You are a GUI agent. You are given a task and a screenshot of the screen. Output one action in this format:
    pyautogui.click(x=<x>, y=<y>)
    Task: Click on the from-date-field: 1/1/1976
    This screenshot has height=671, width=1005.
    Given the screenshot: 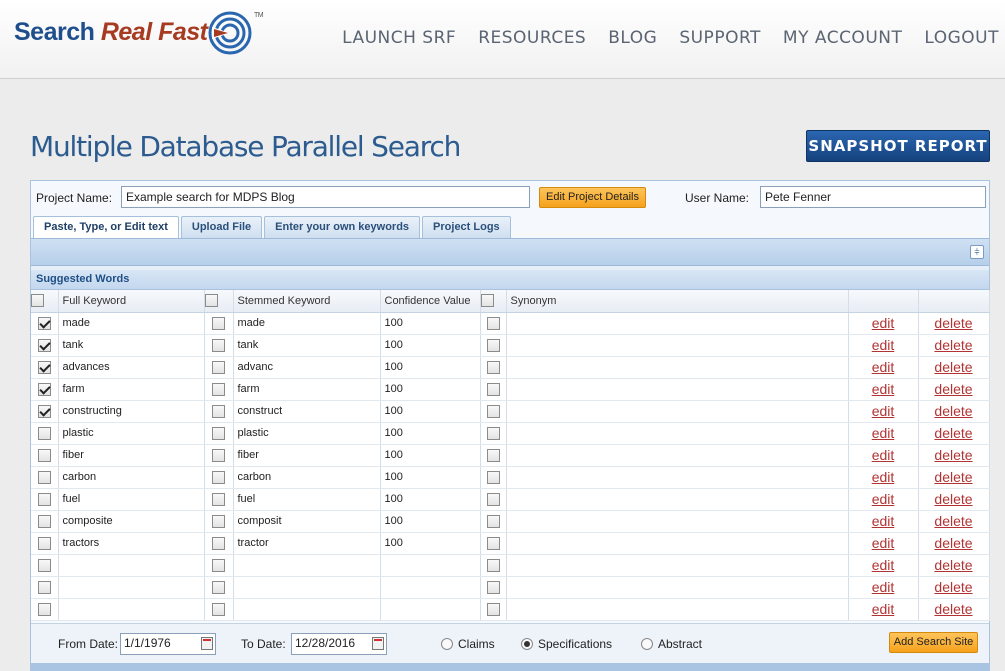 What is the action you would take?
    pyautogui.click(x=168, y=644)
    